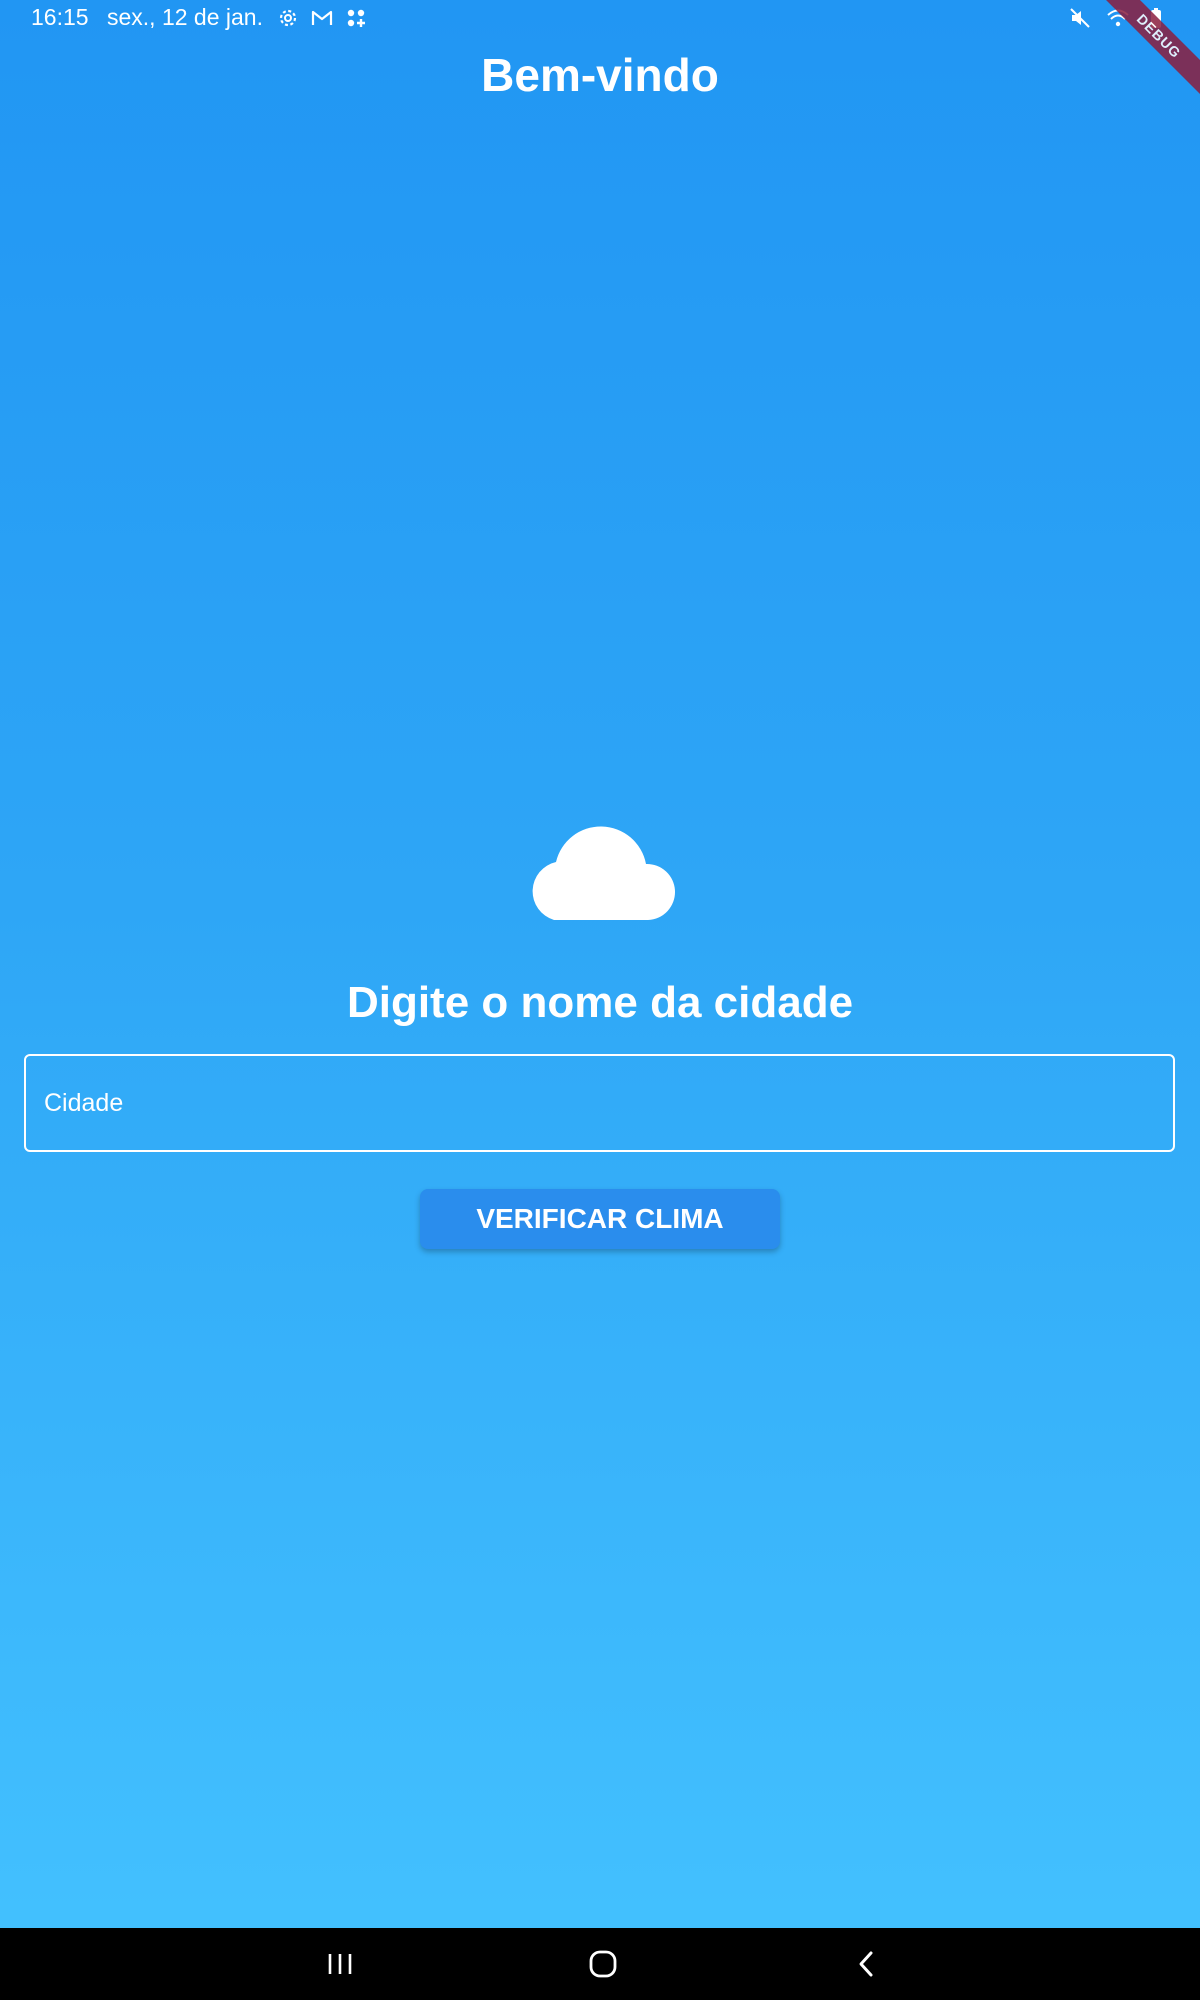  What do you see at coordinates (356, 18) in the screenshot?
I see `app-grid-icon` at bounding box center [356, 18].